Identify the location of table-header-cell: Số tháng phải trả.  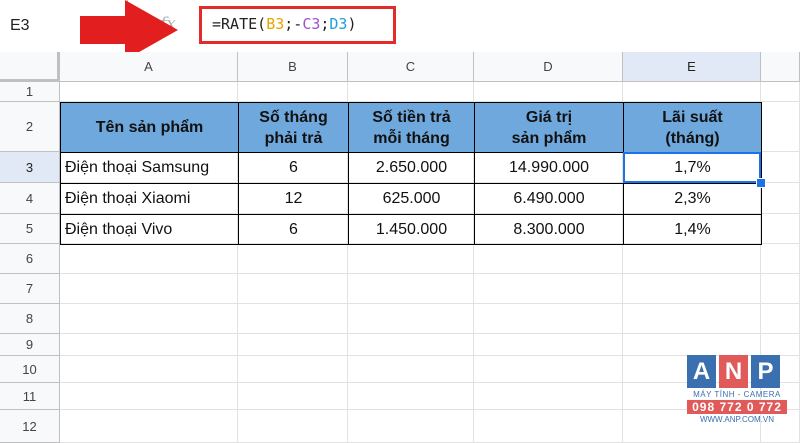
(293, 127).